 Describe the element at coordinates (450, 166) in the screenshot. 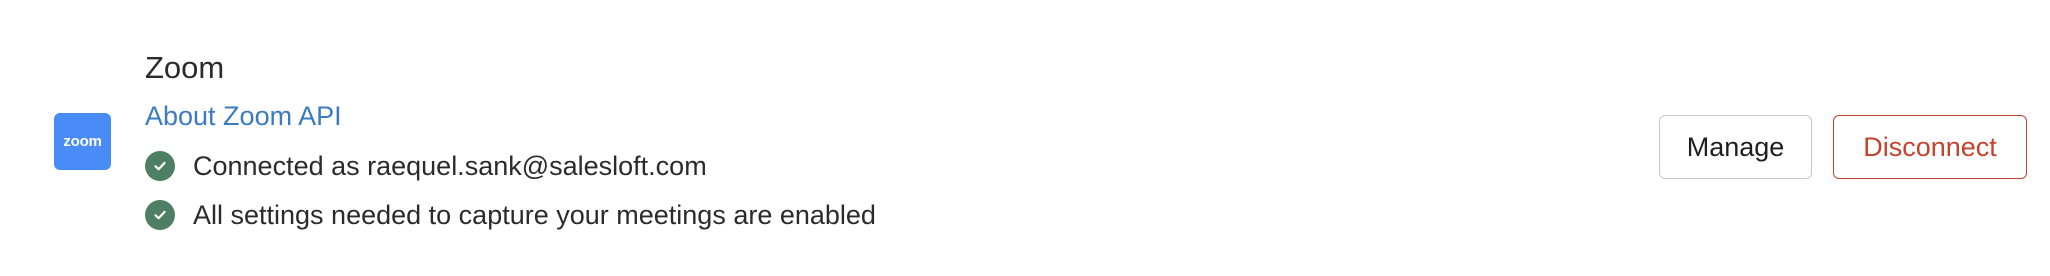

I see `connection-status-text: Connected as raequel.sank@salesloft.com` at that location.